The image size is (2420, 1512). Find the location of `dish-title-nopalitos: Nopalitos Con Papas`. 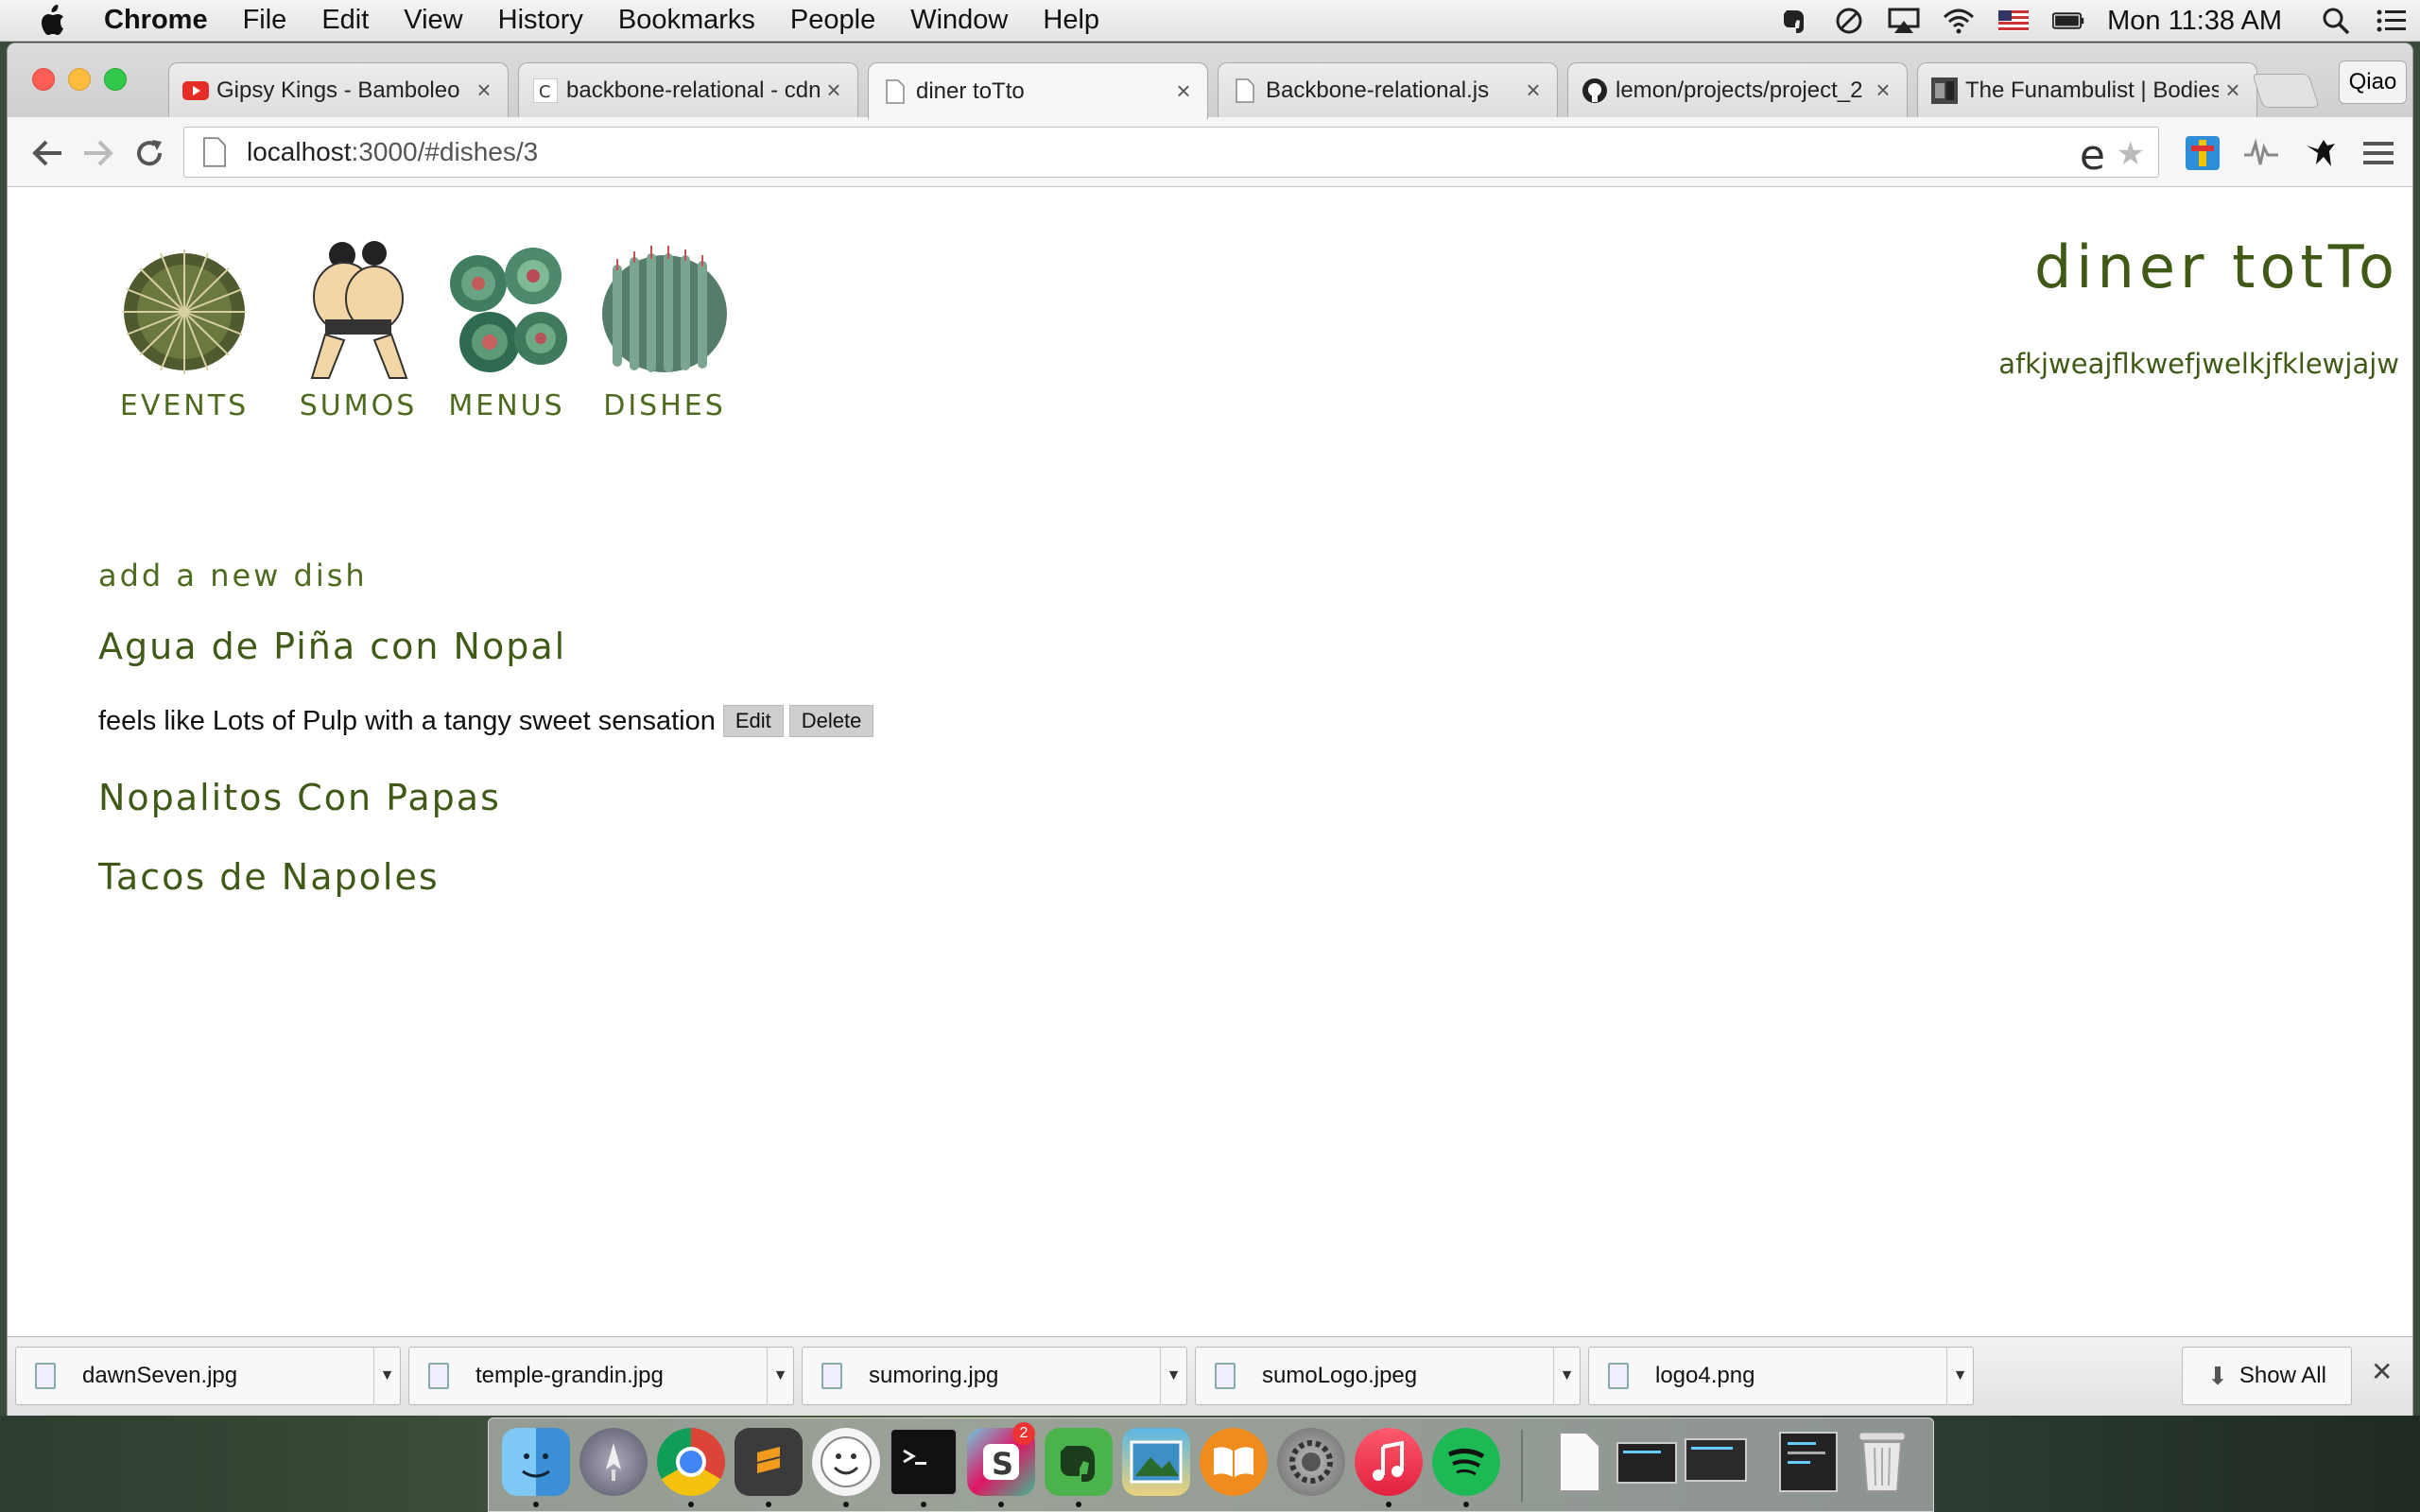

dish-title-nopalitos: Nopalitos Con Papas is located at coordinates (299, 797).